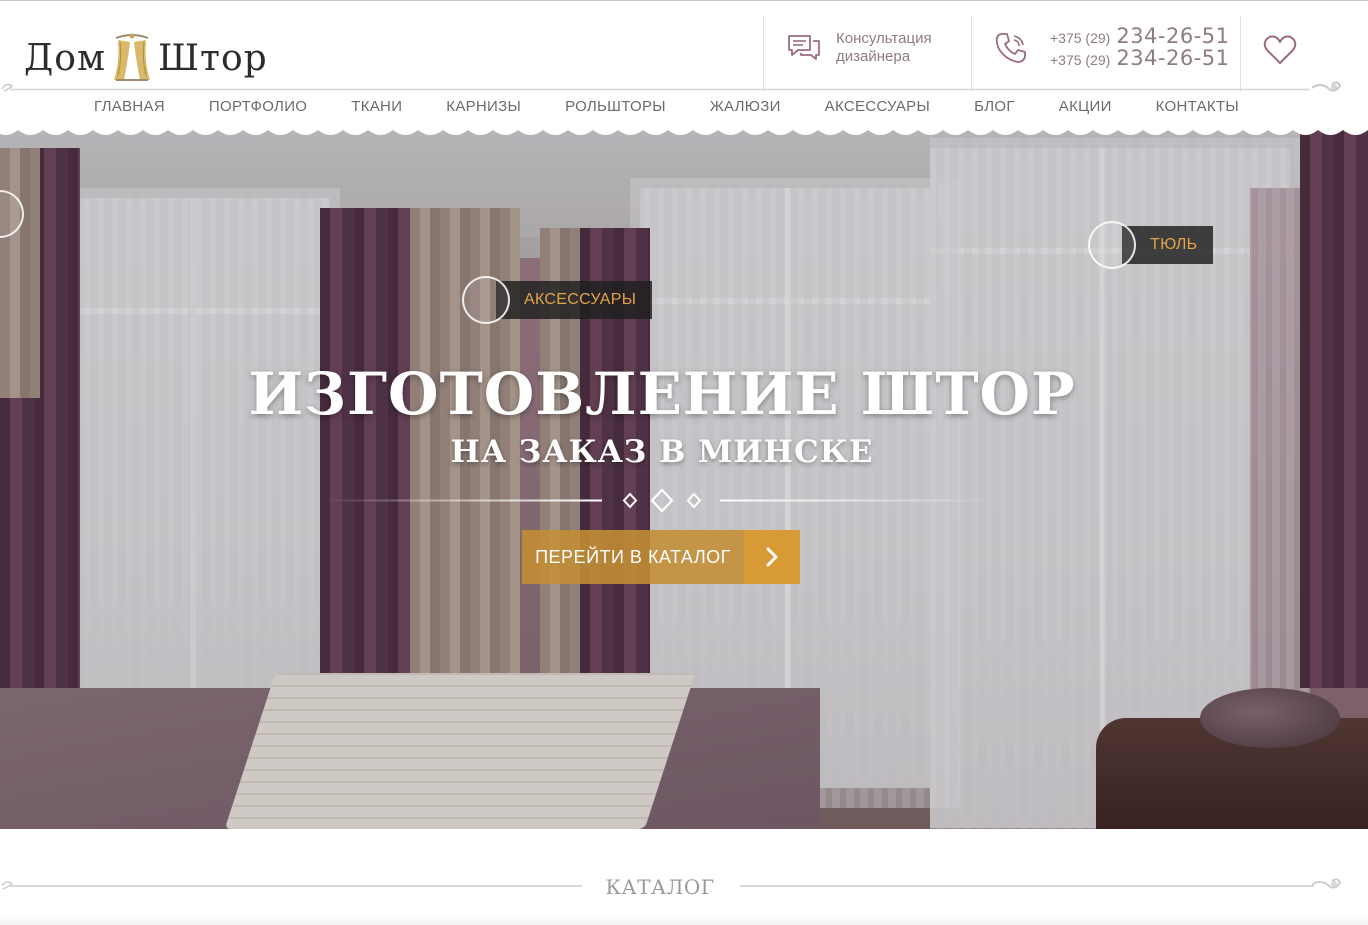  What do you see at coordinates (662, 500) in the screenshot?
I see `diamond-ornament-icon` at bounding box center [662, 500].